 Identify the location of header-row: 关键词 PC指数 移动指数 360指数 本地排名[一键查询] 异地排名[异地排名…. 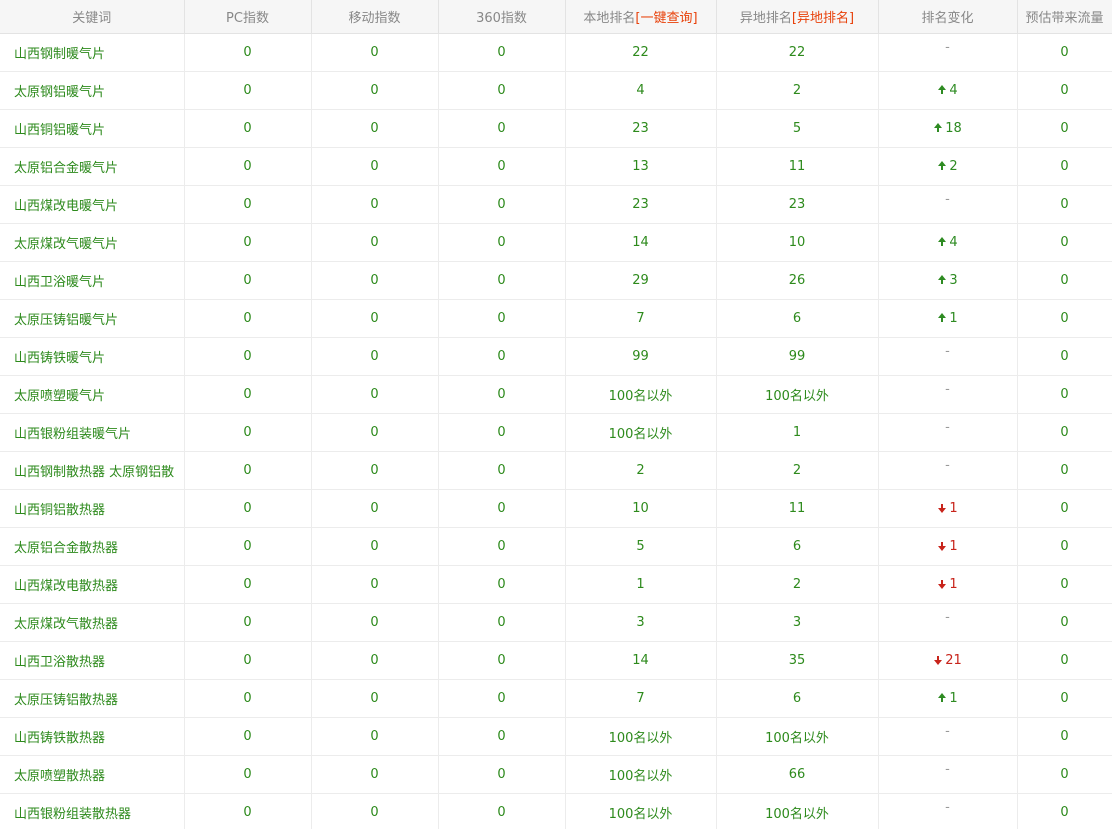
(556, 17).